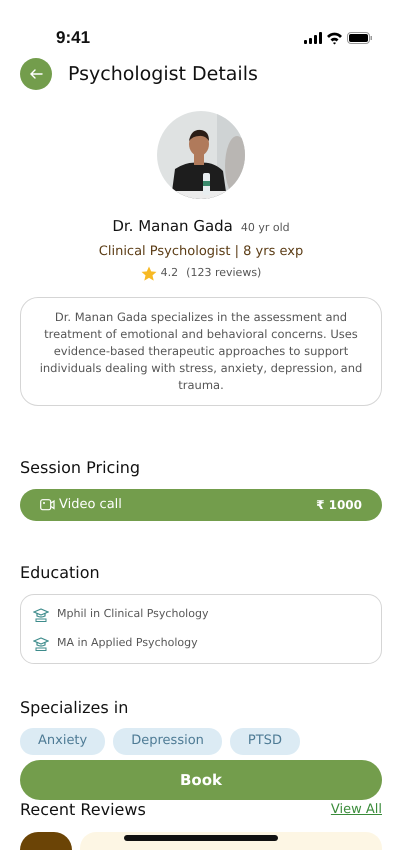 The width and height of the screenshot is (402, 850). Describe the element at coordinates (46, 841) in the screenshot. I see `reviewer-avatar` at that location.